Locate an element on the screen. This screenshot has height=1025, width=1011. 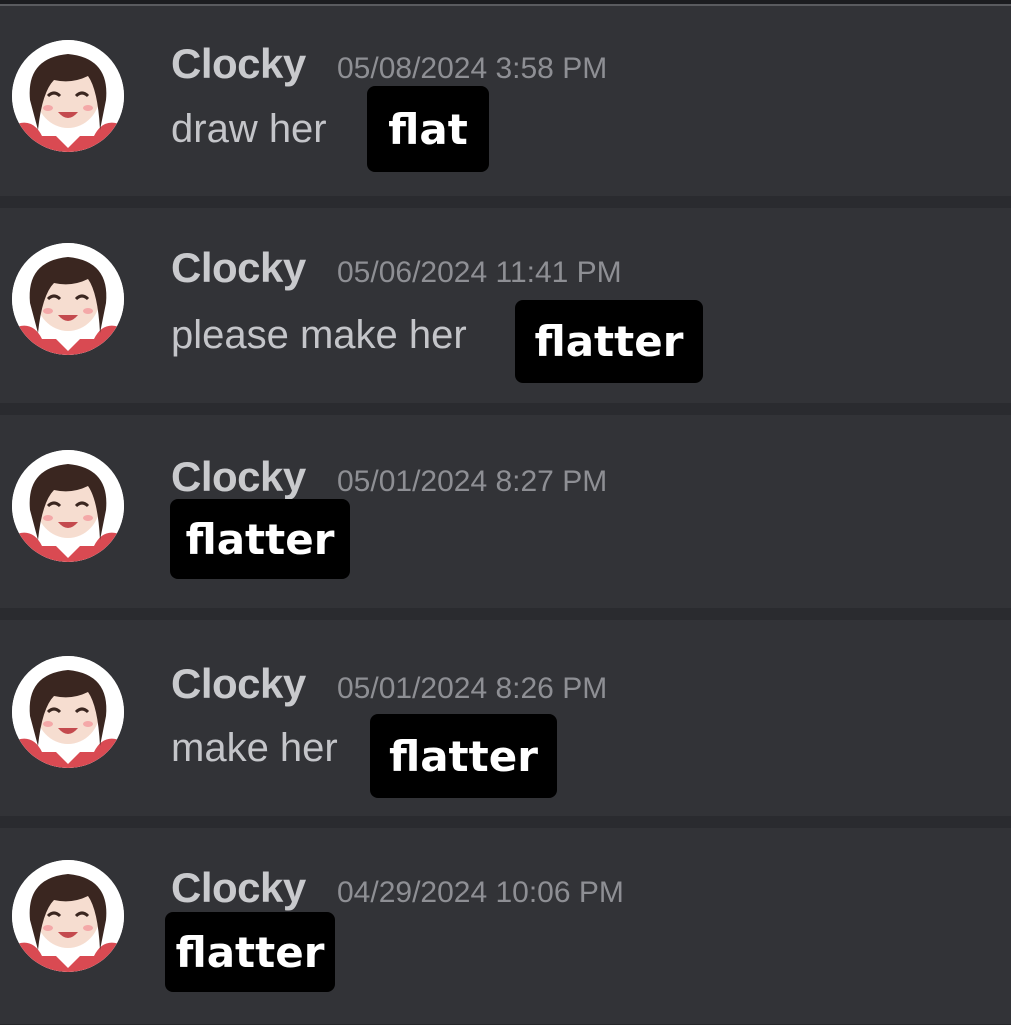
timestamp: 05/06/2024 11:41 PM is located at coordinates (479, 272).